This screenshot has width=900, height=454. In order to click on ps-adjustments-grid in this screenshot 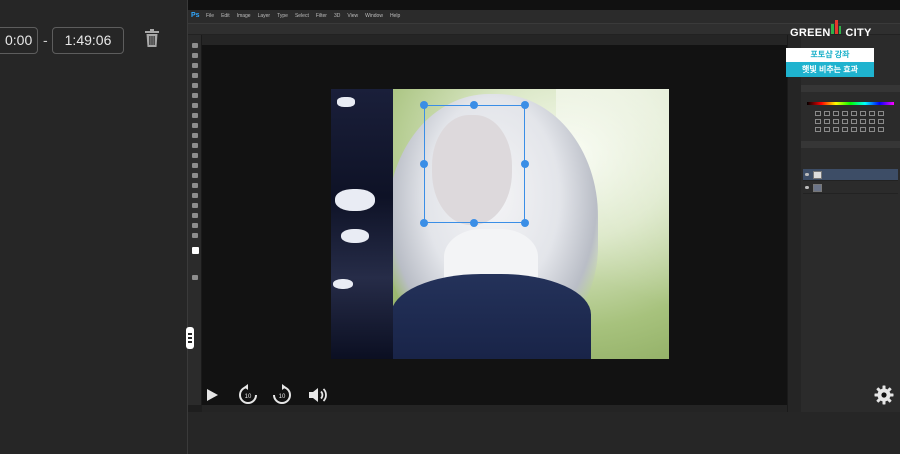, I will do `click(850, 121)`.